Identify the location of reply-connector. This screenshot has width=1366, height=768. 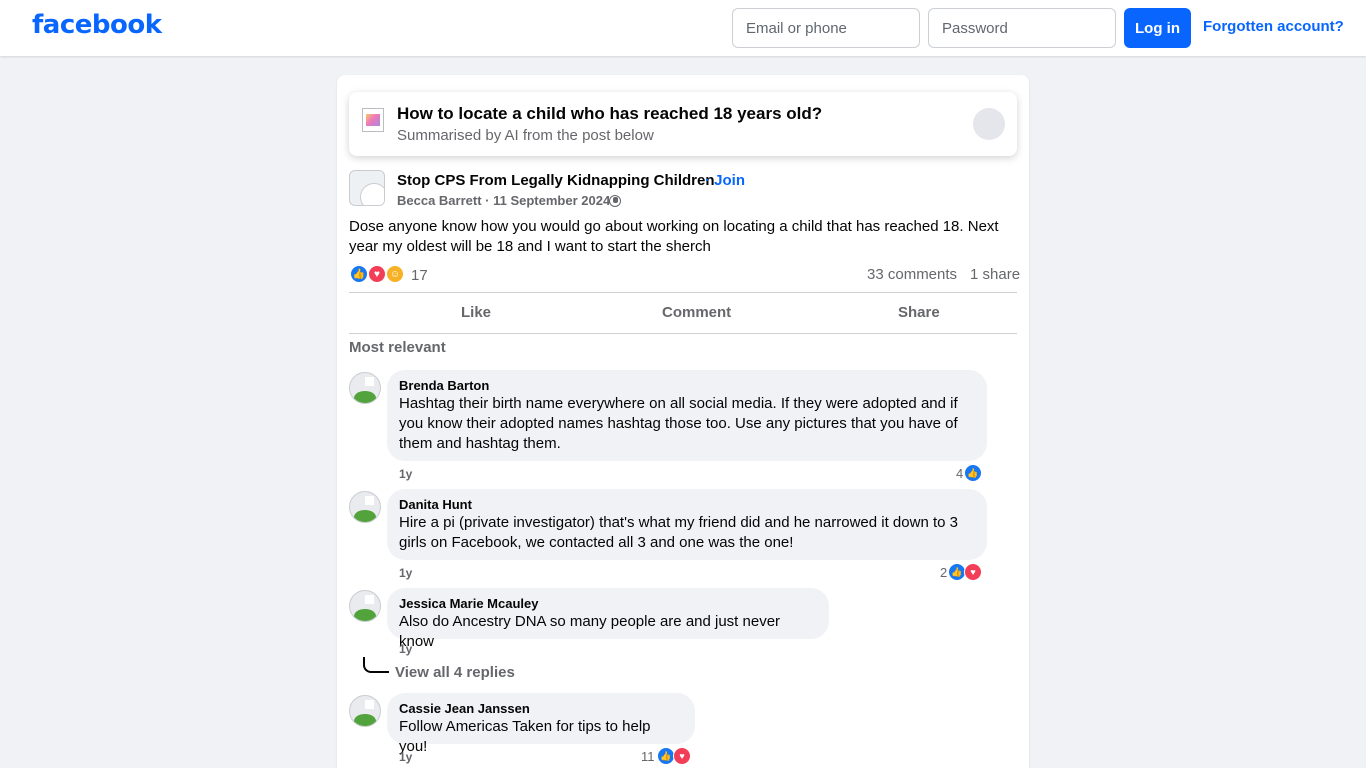
(376, 665).